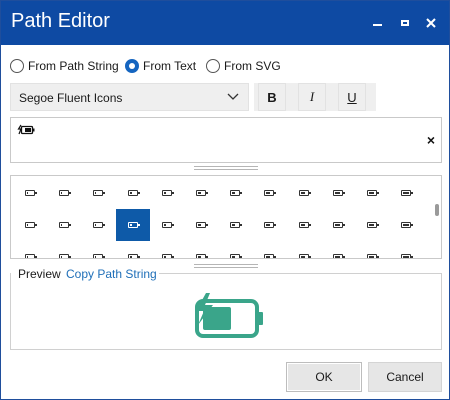  I want to click on radio-from-text: From Text, so click(160, 66).